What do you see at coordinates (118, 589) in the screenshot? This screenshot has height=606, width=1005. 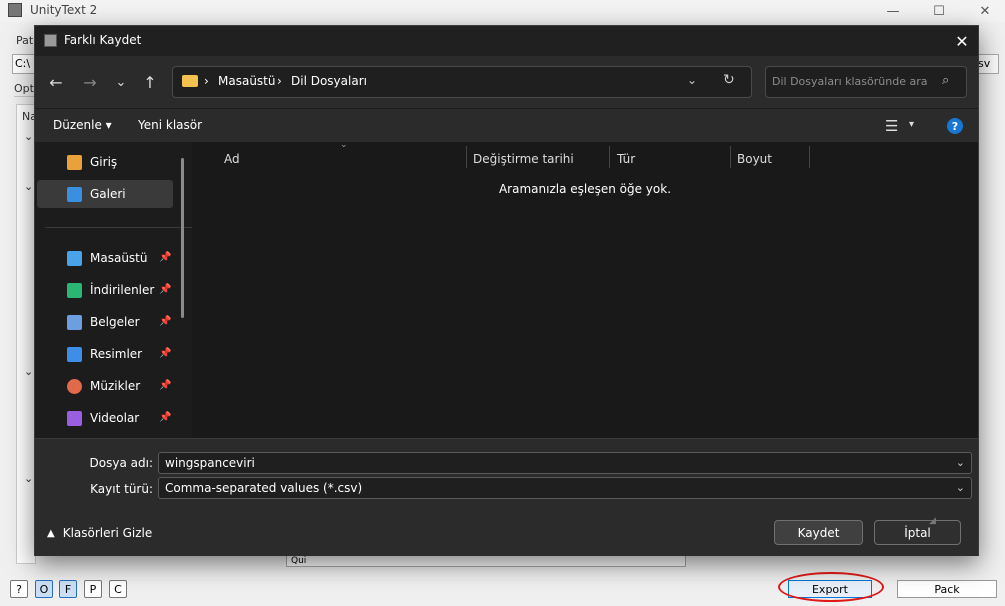 I see `c-toggle-button: C` at bounding box center [118, 589].